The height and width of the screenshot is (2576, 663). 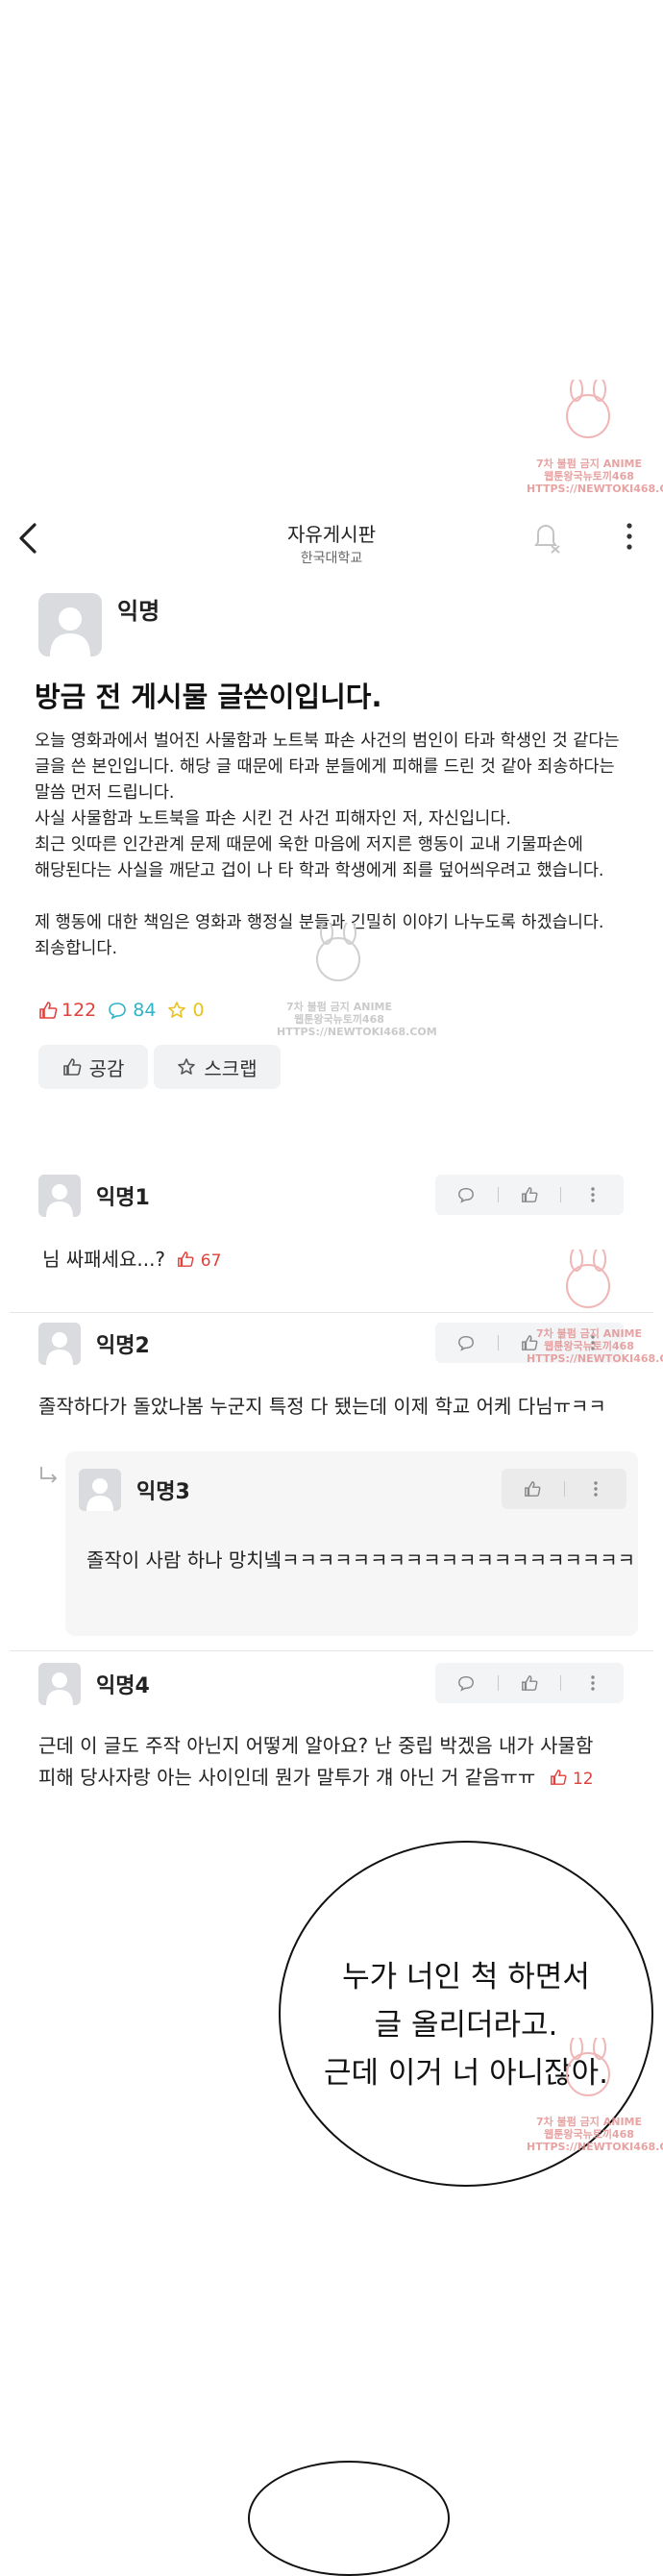 What do you see at coordinates (211, 1261) in the screenshot?
I see `comment-like-count: 67` at bounding box center [211, 1261].